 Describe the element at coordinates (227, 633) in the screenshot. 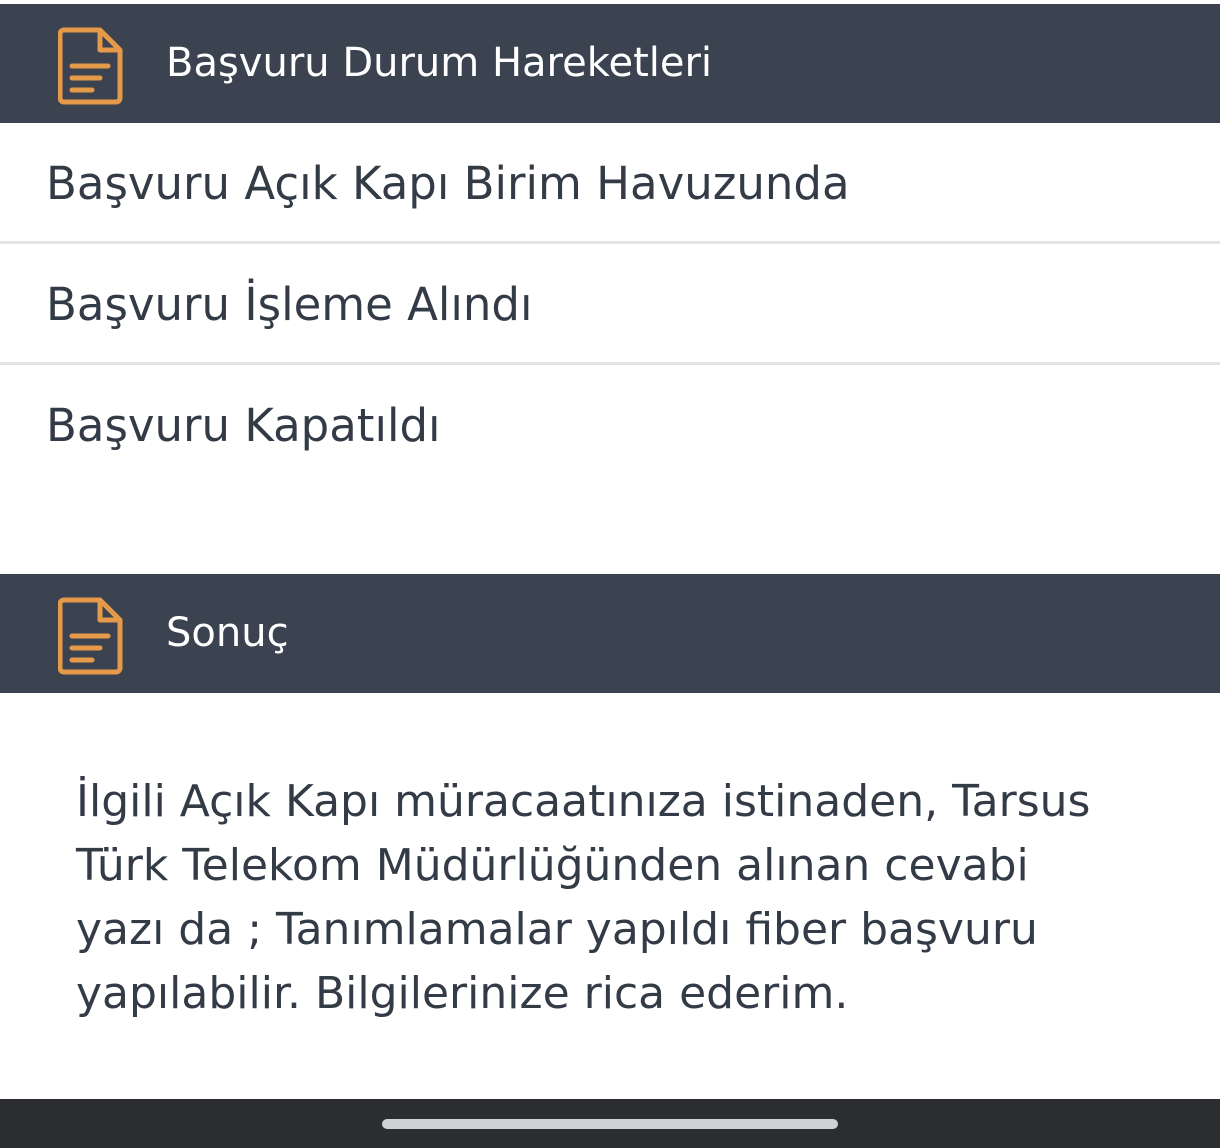

I see `result-section-title: Sonuç` at that location.